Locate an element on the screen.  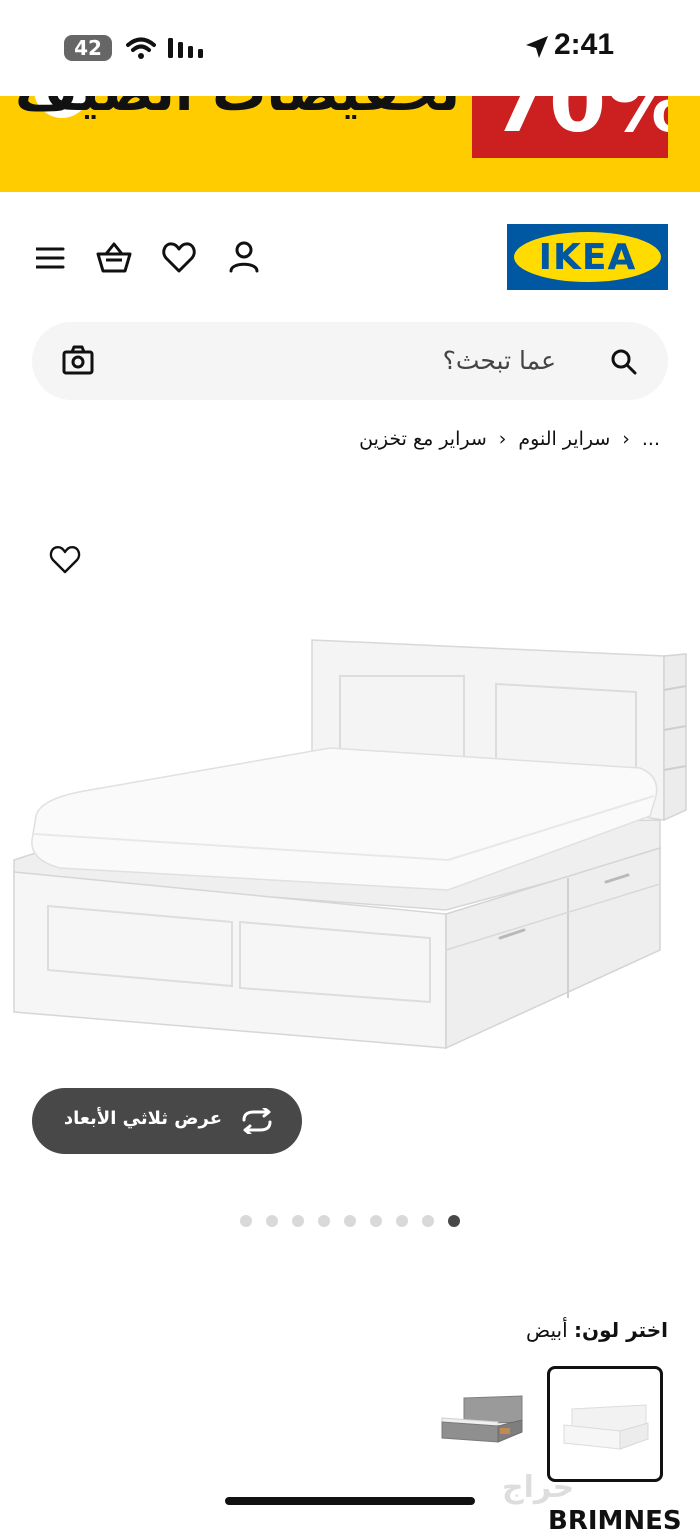
basket-icon is located at coordinates (114, 257).